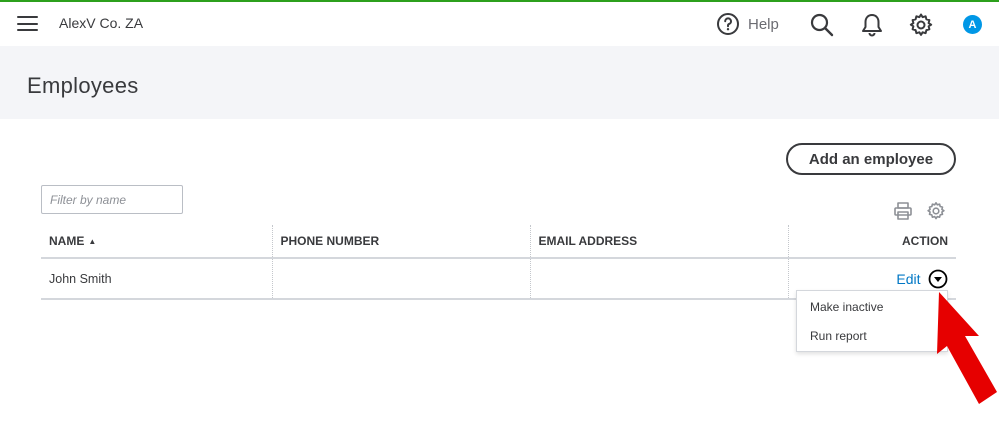 The height and width of the screenshot is (439, 999). I want to click on help-label: Help, so click(763, 24).